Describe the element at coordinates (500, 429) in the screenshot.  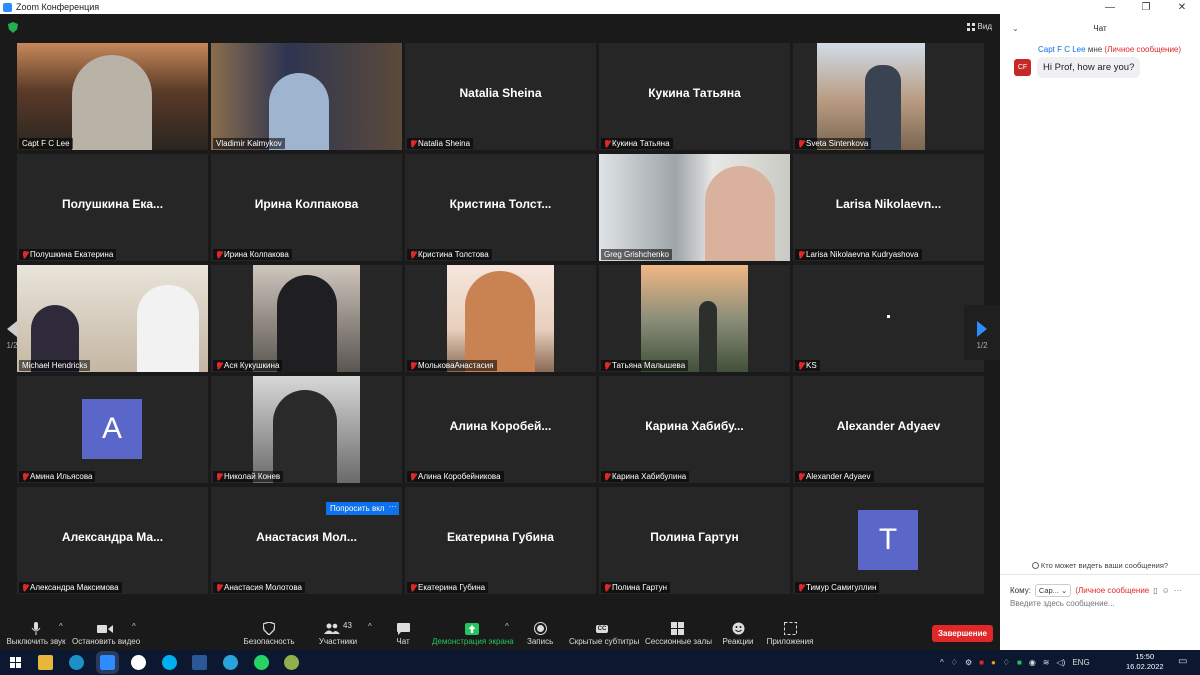
I see `participant-tile: Алина Коробей... Алина Коробейникова` at that location.